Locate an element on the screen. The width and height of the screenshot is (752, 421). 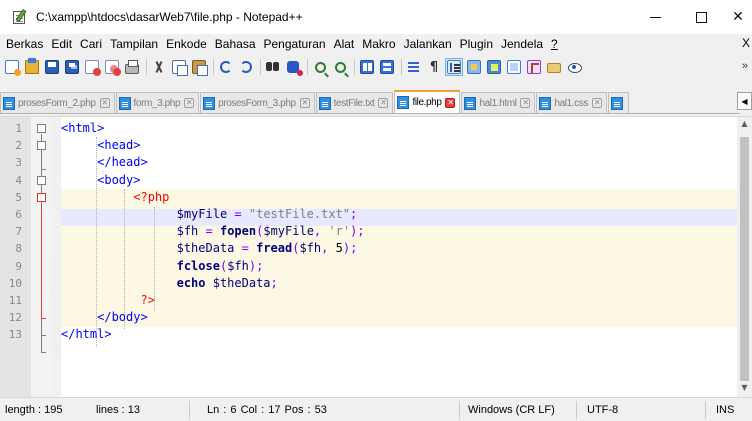
scrollbar-thumb is located at coordinates (744, 259).